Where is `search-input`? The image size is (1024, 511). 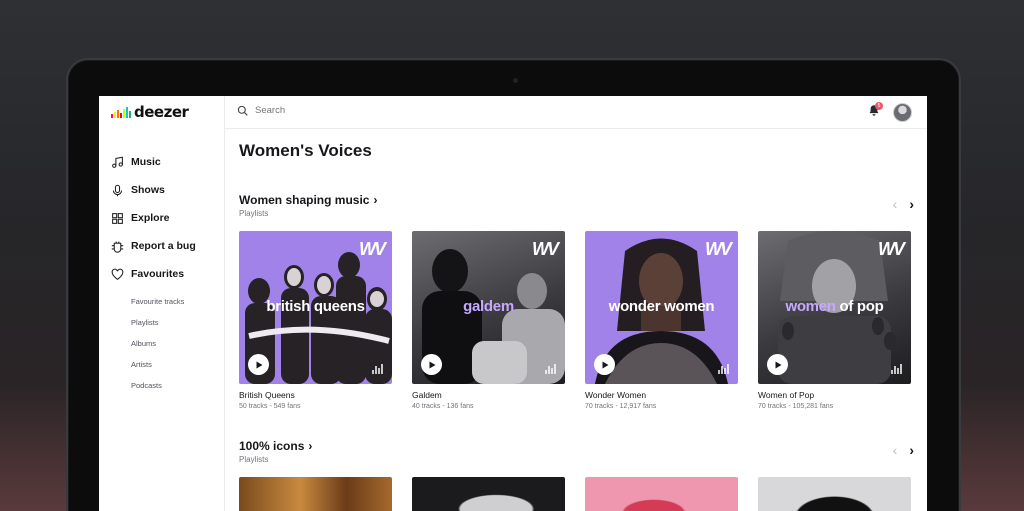
search-input is located at coordinates (355, 110).